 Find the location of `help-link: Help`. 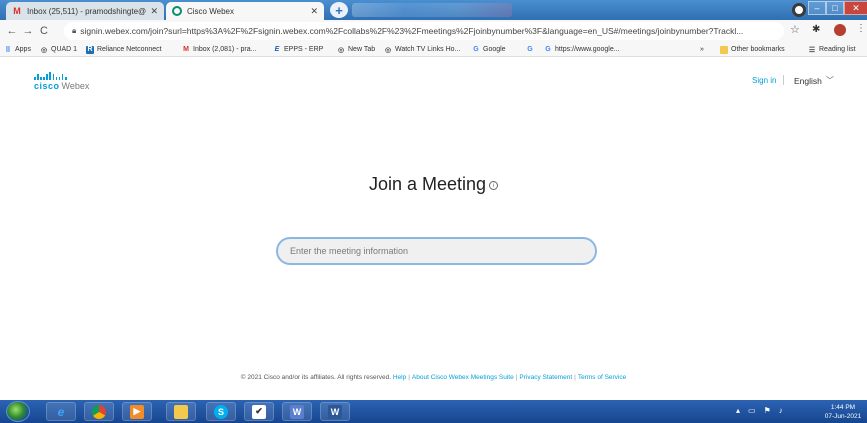

help-link: Help is located at coordinates (399, 377).